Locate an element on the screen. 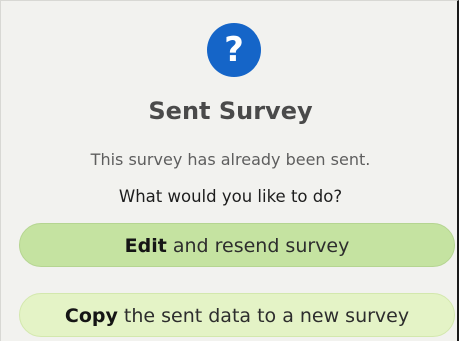 The width and height of the screenshot is (461, 341). dialog-question: What would you like to do? is located at coordinates (230, 196).